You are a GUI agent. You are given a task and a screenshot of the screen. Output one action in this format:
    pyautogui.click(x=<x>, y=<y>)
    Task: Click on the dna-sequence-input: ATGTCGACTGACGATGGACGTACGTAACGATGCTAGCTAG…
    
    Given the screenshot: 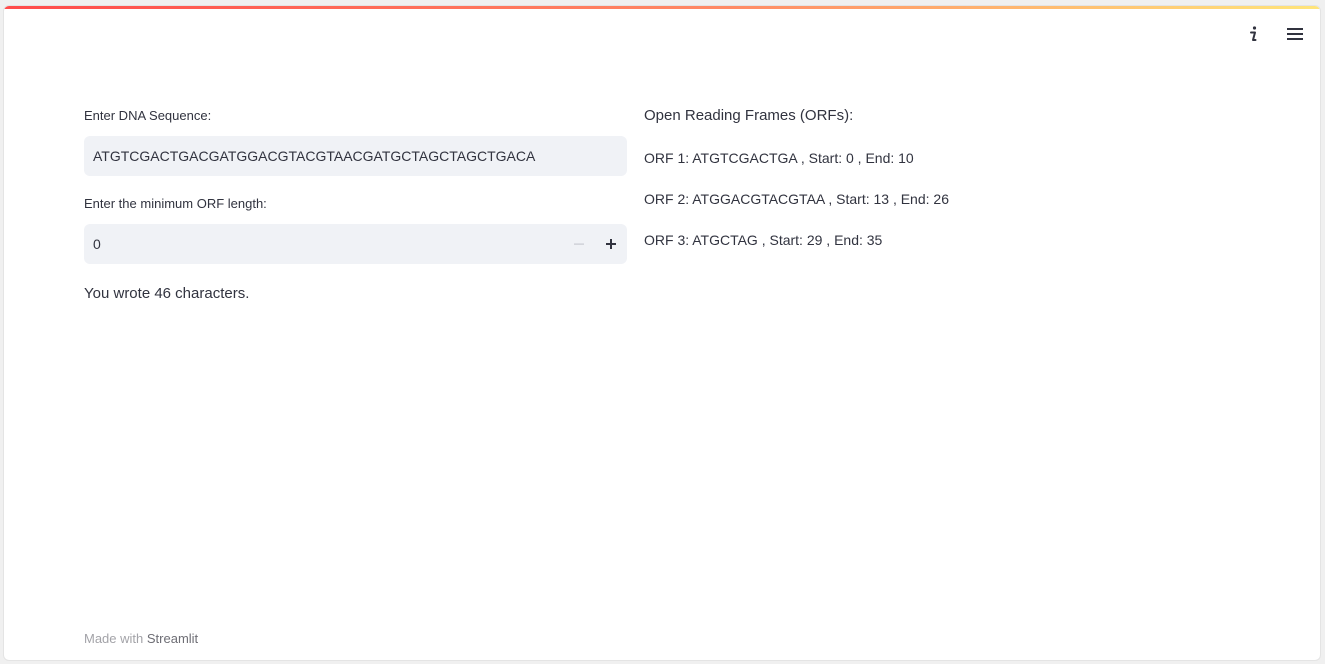 What is the action you would take?
    pyautogui.click(x=355, y=156)
    